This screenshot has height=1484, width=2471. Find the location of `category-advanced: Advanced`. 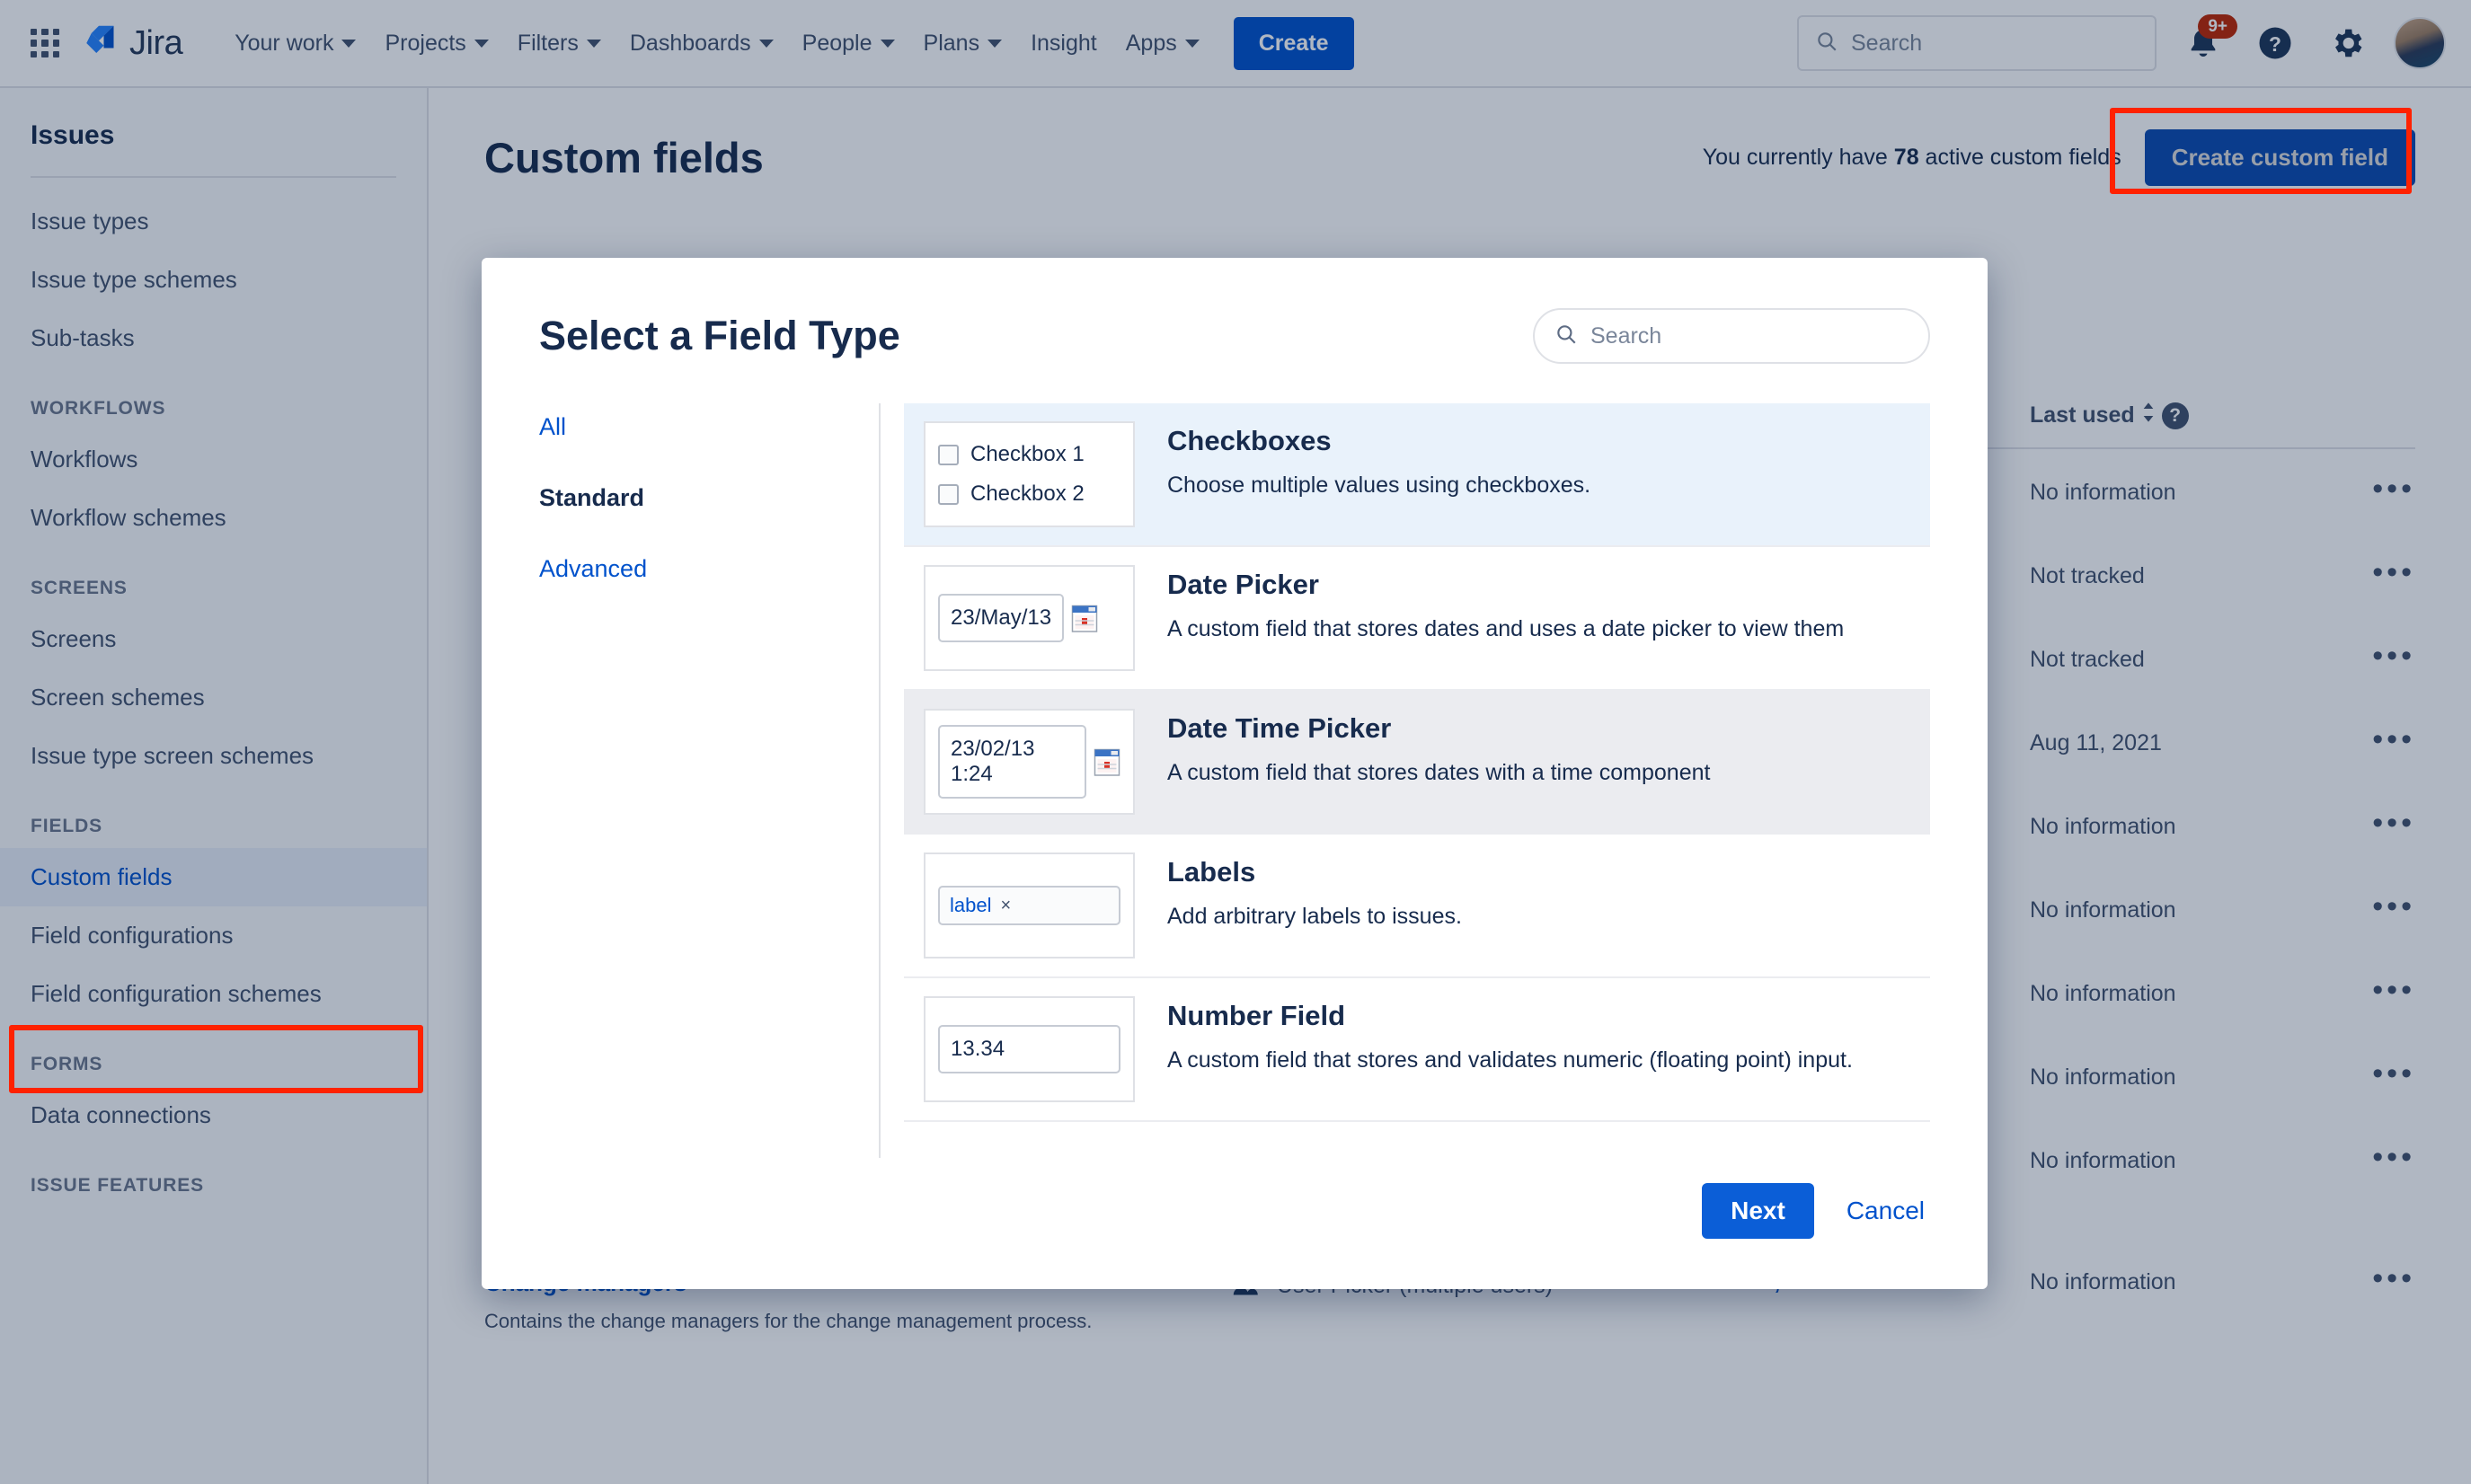

category-advanced: Advanced is located at coordinates (695, 580).